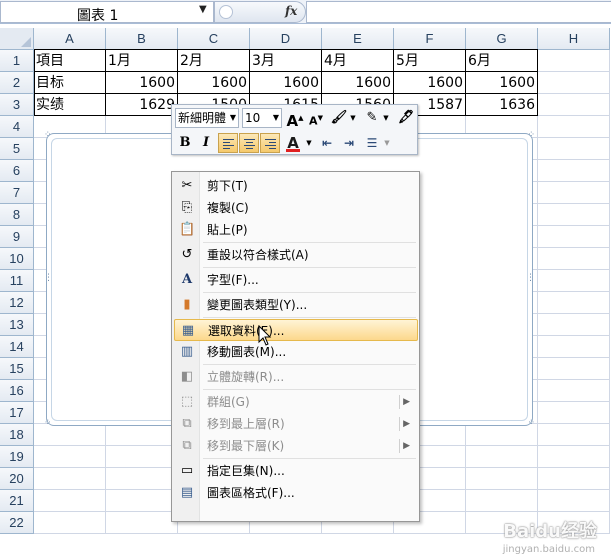 Image resolution: width=611 pixels, height=557 pixels. What do you see at coordinates (226, 12) in the screenshot?
I see `splitter-handle-icon` at bounding box center [226, 12].